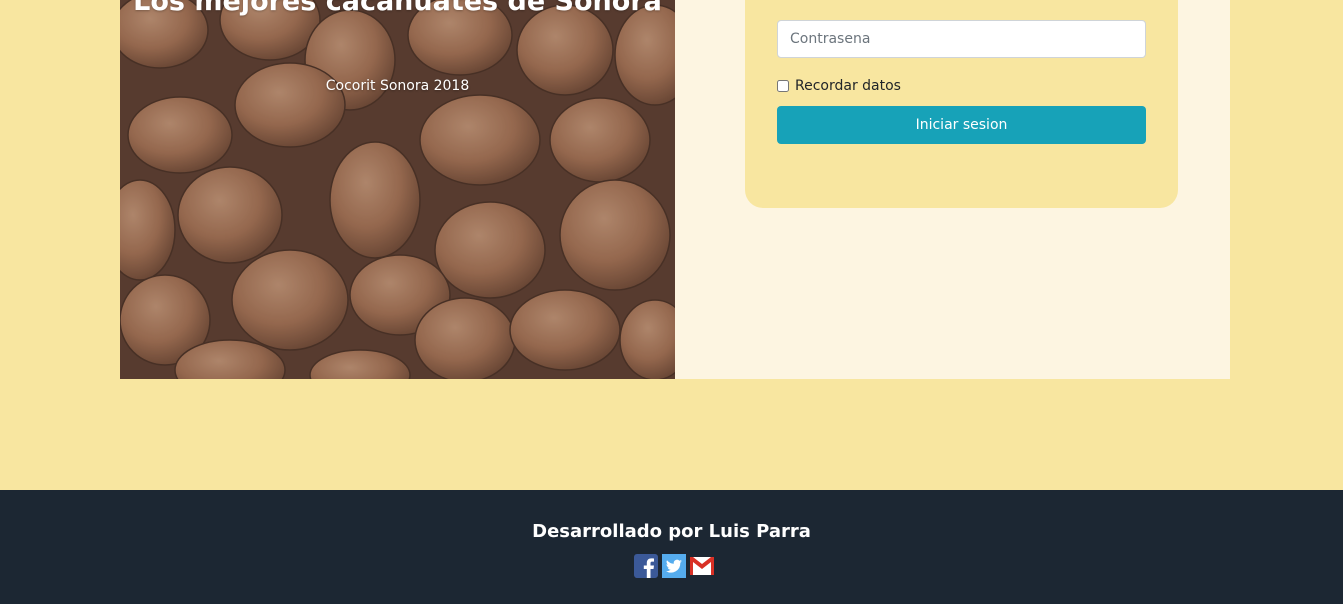  What do you see at coordinates (671, 531) in the screenshot?
I see `footer-credit: Desarrollado por Luis Parra` at bounding box center [671, 531].